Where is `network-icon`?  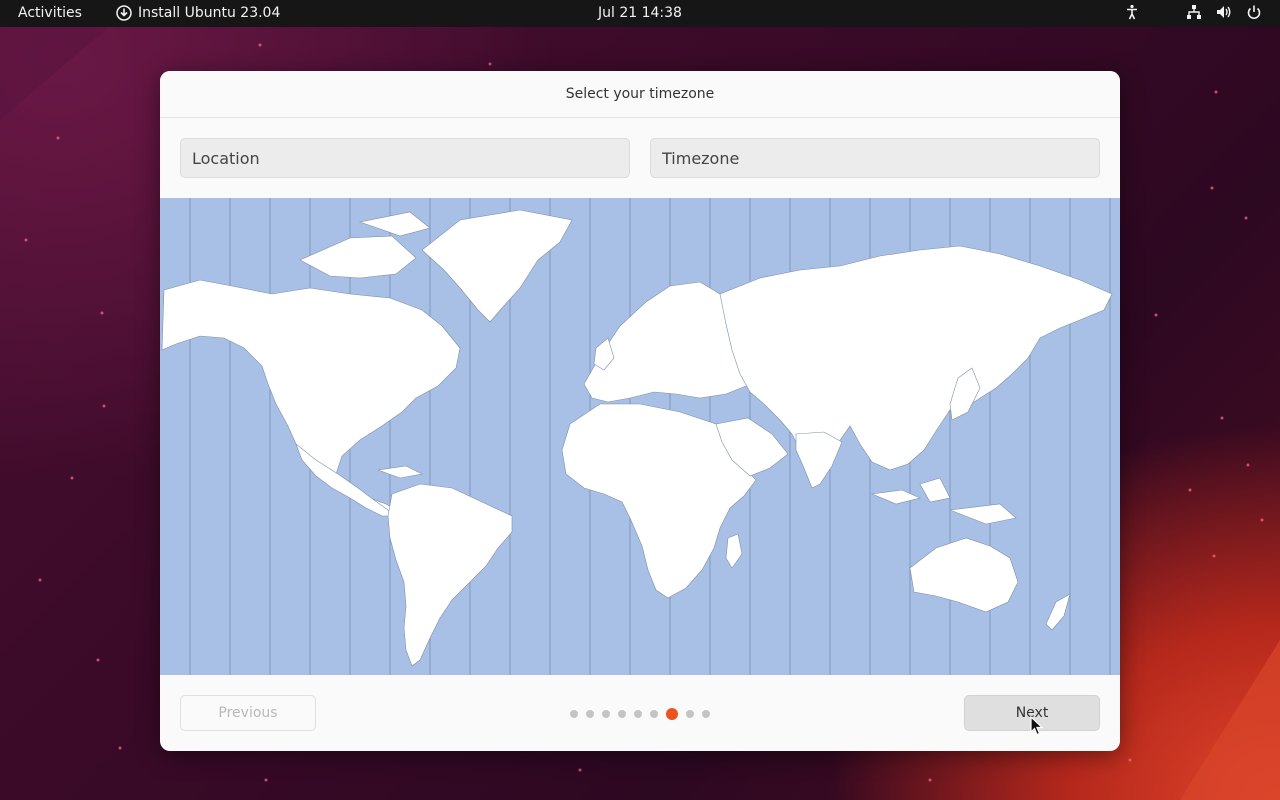
network-icon is located at coordinates (1194, 12).